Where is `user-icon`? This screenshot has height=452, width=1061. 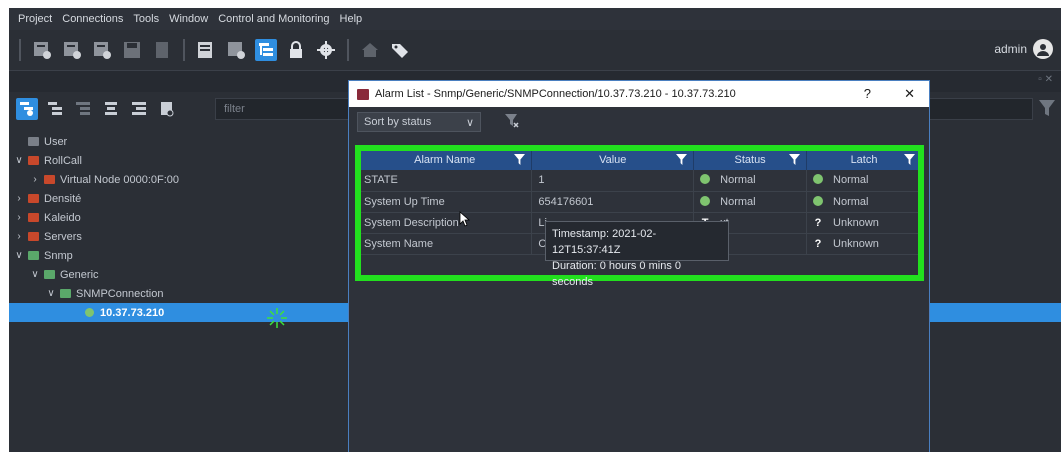 user-icon is located at coordinates (1043, 49).